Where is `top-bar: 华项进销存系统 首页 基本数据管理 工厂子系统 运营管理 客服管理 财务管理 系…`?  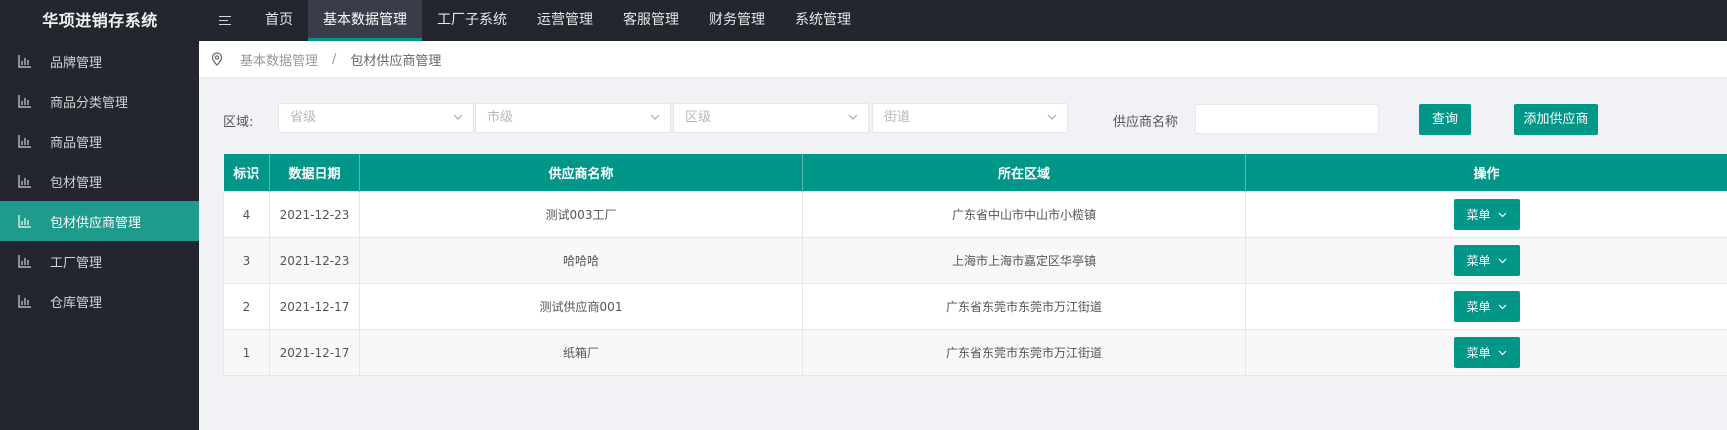 top-bar: 华项进销存系统 首页 基本数据管理 工厂子系统 运营管理 客服管理 财务管理 系… is located at coordinates (863, 20).